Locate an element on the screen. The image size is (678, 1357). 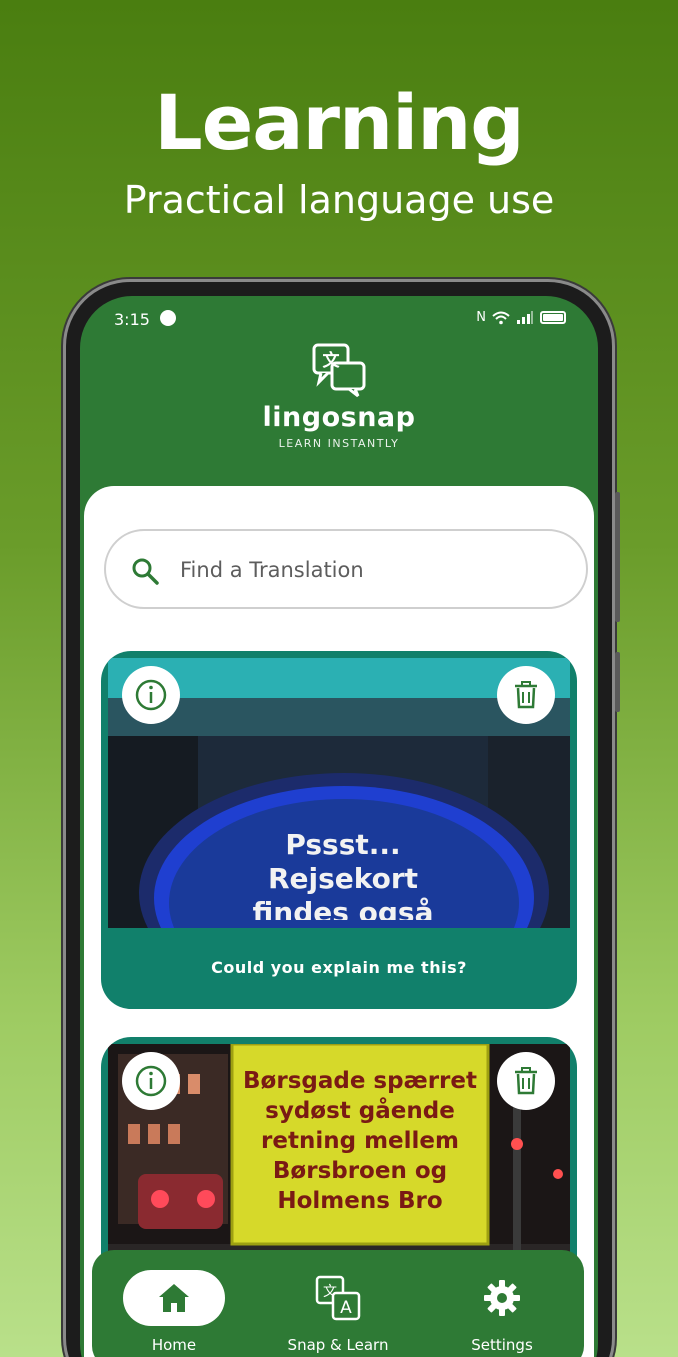
nav-home-pill is located at coordinates (174, 1298).